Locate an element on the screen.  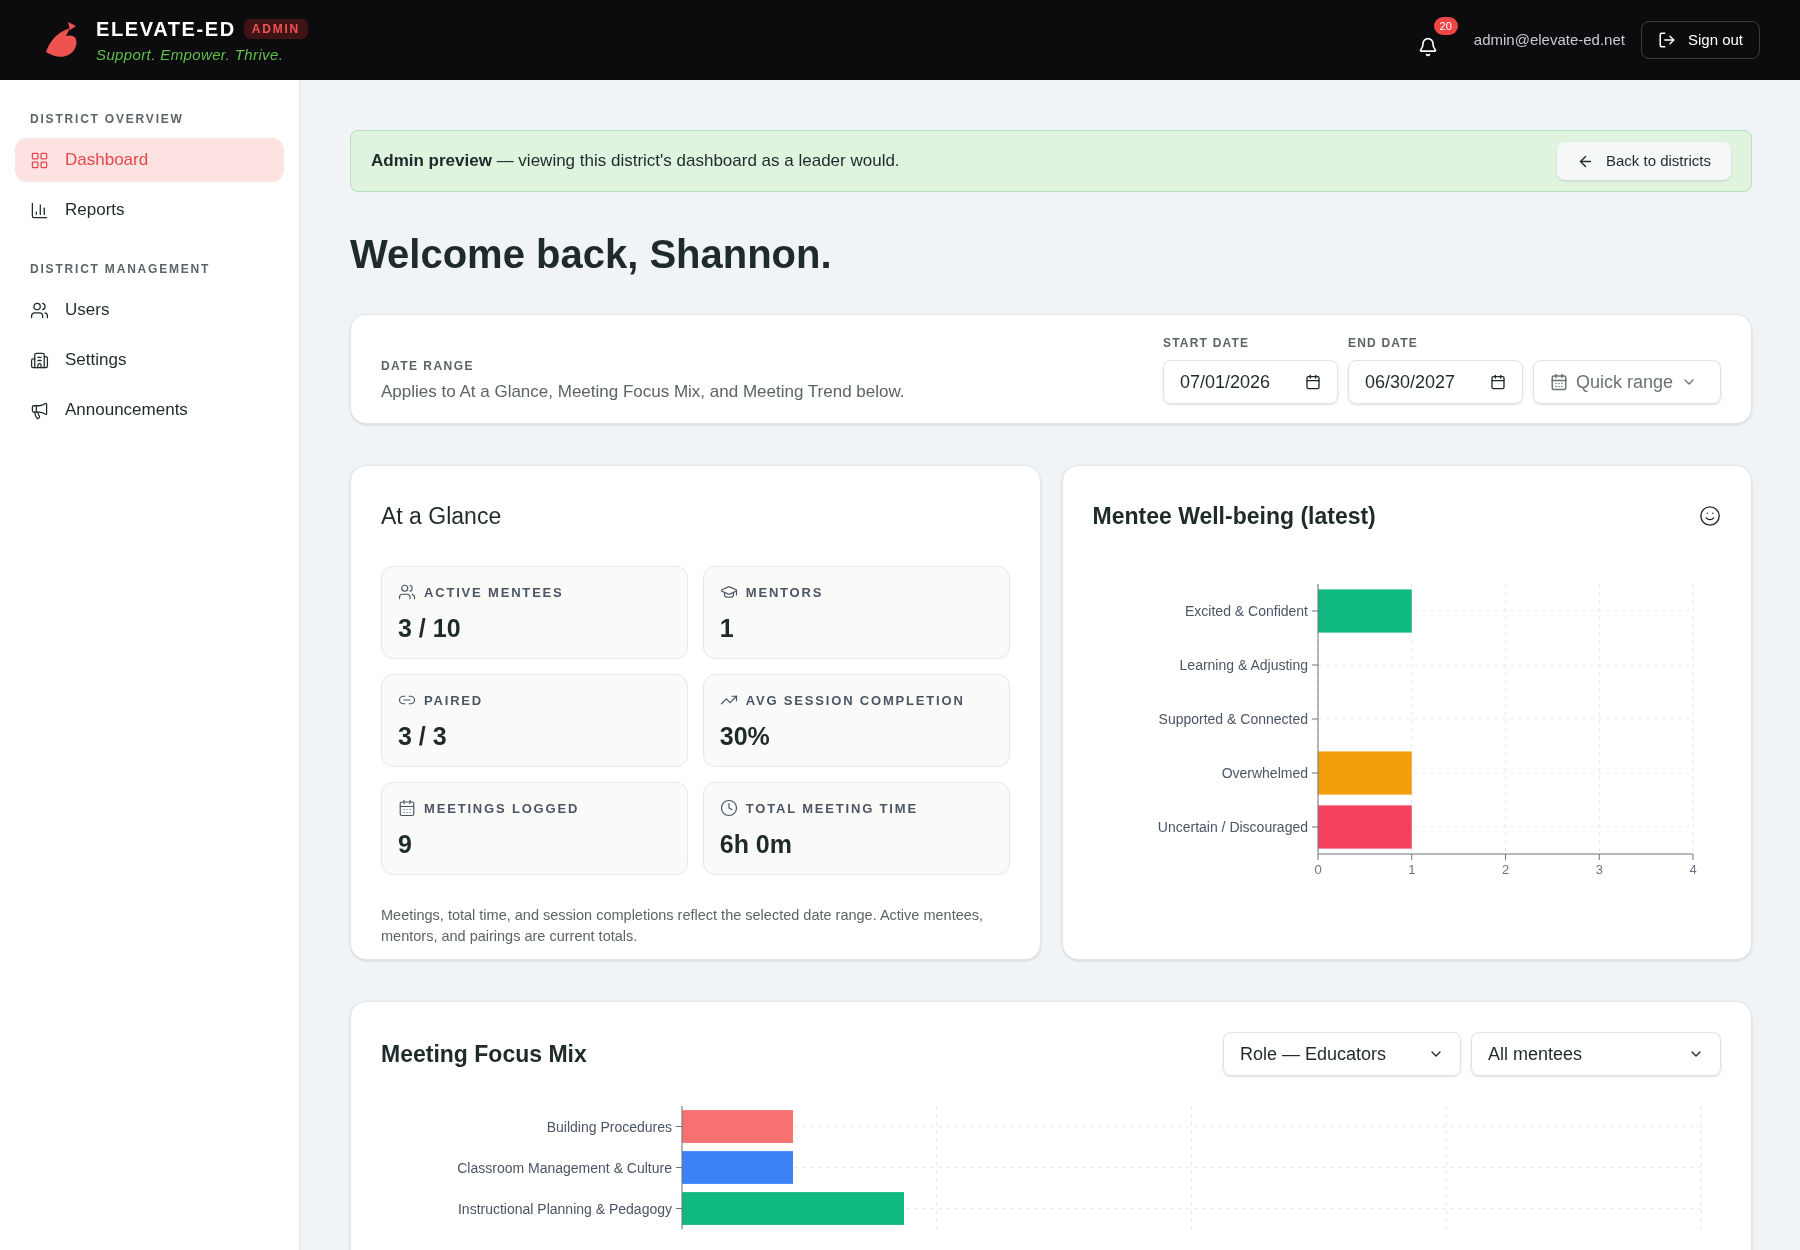
user-email: admin@elevate-ed.net is located at coordinates (1549, 39).